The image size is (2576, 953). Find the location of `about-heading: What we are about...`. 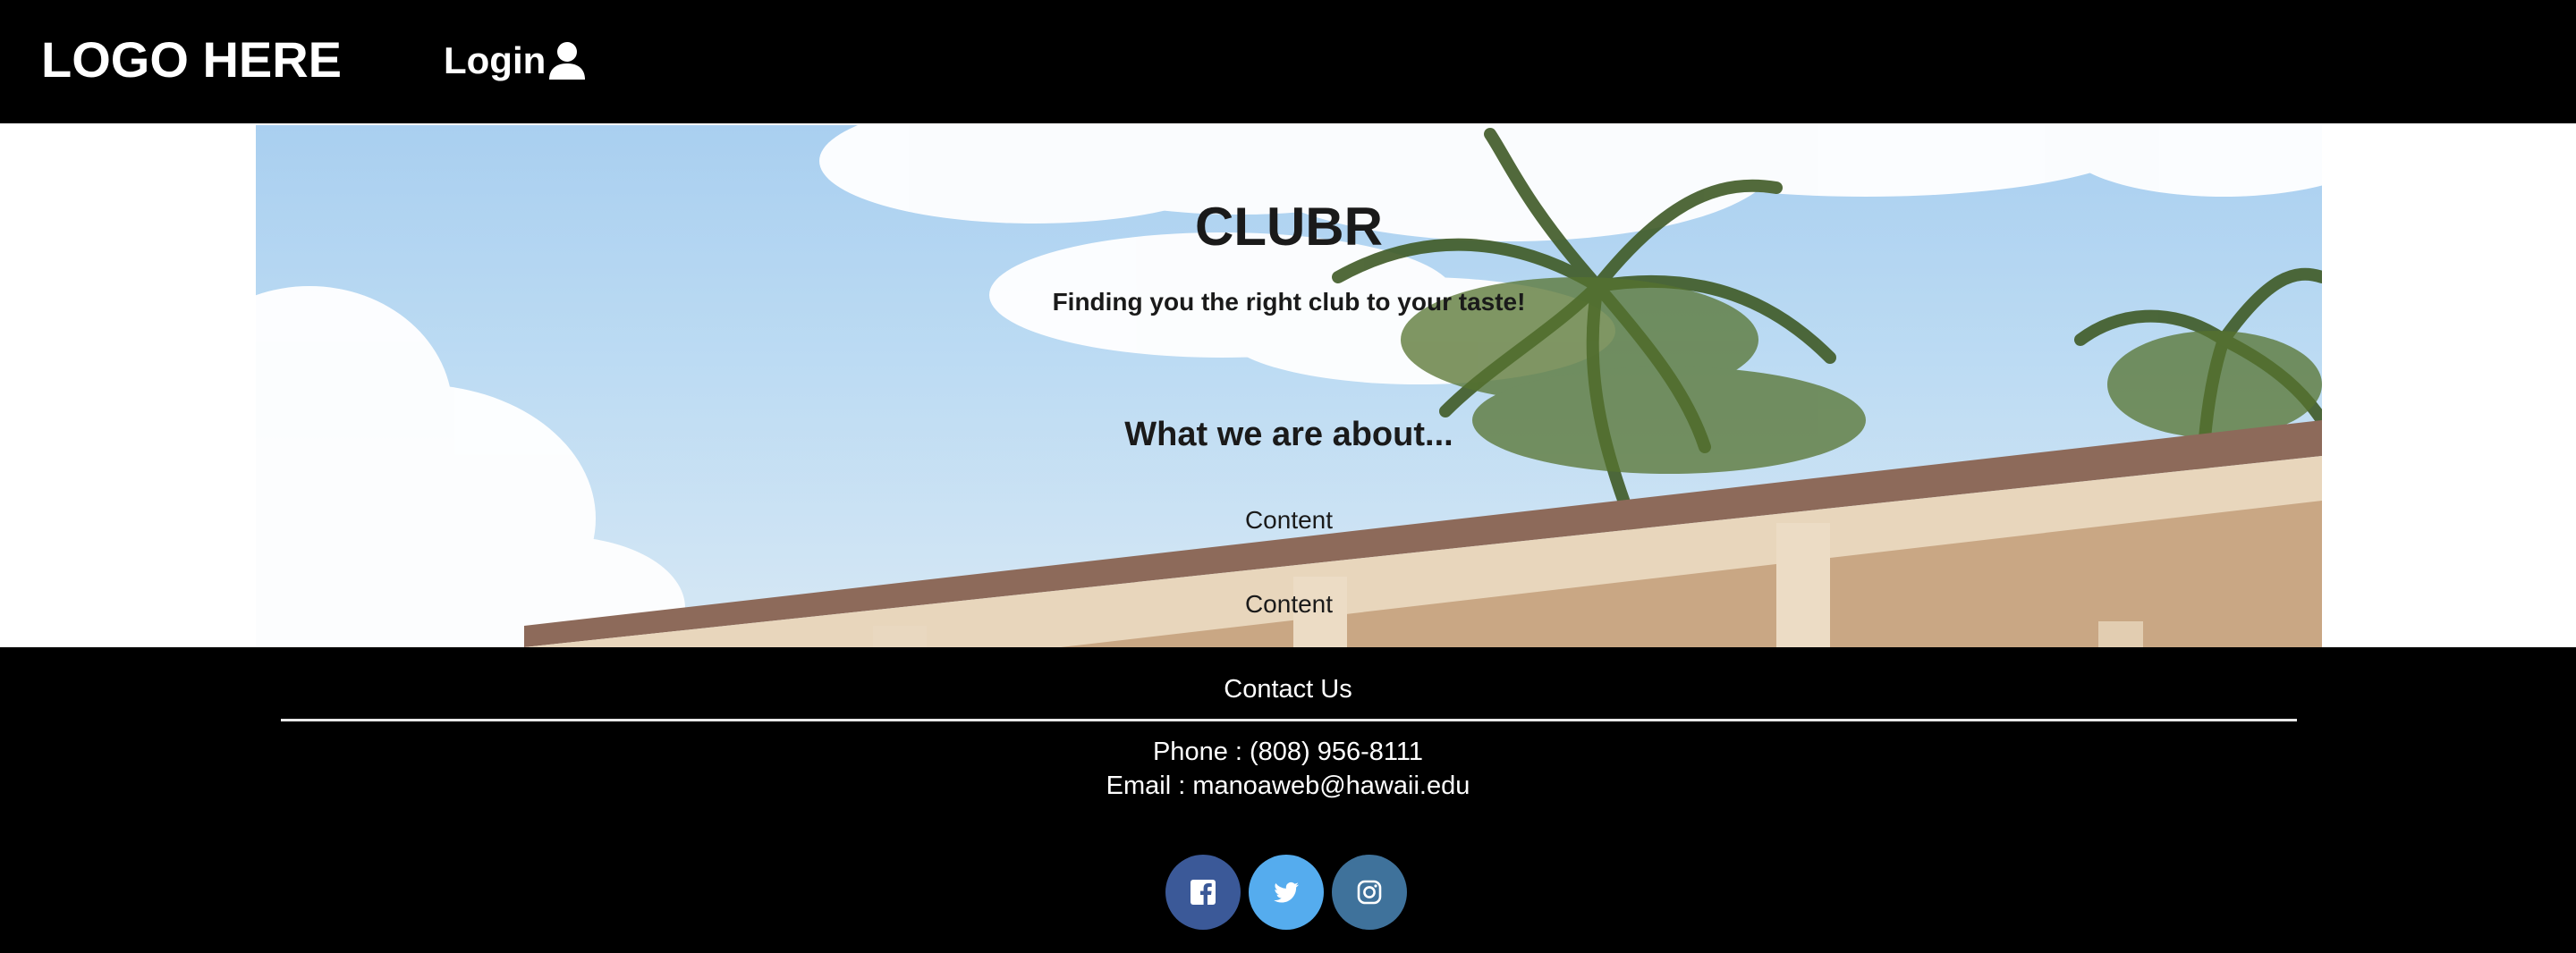

about-heading: What we are about... is located at coordinates (1288, 434).